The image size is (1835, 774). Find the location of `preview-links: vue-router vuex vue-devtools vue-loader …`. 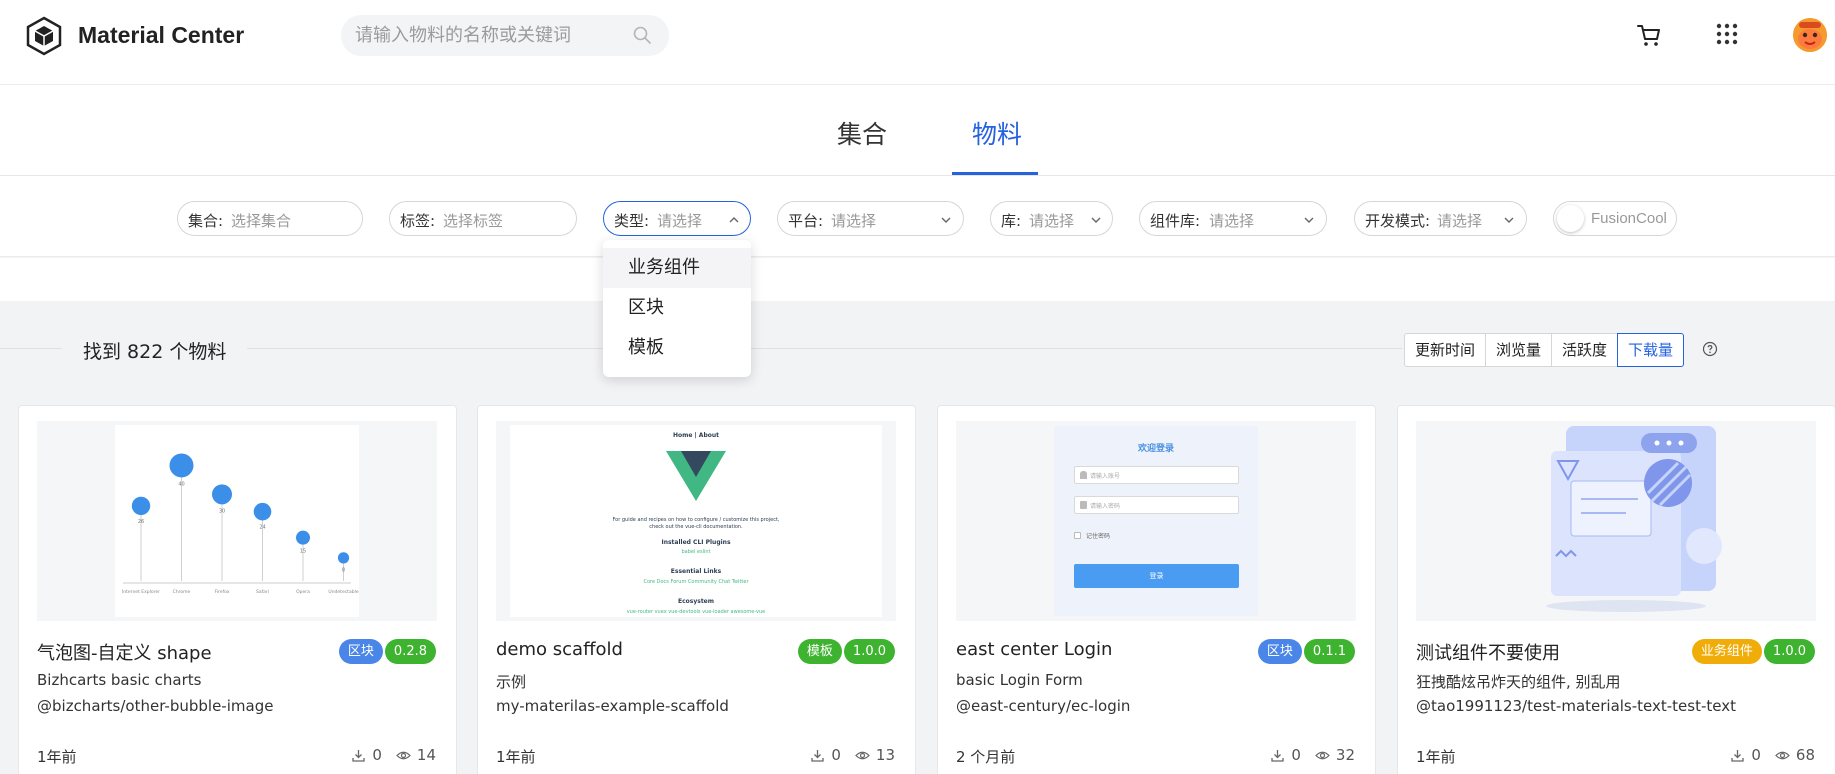

preview-links: vue-router vuex vue-devtools vue-loader … is located at coordinates (696, 612).